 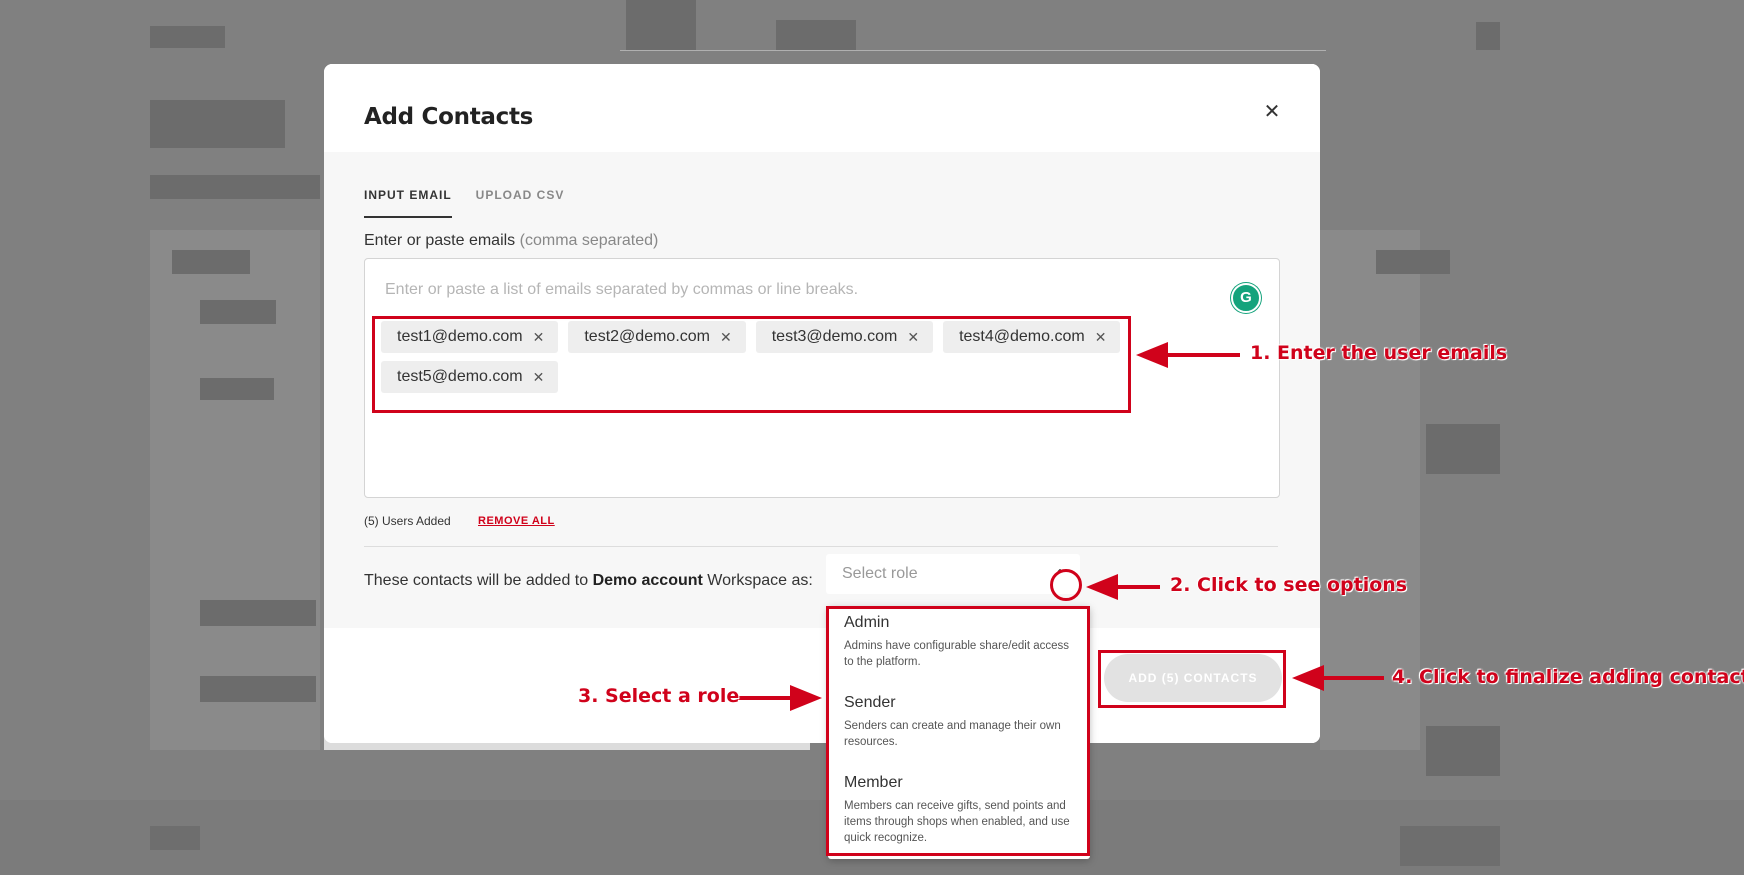 What do you see at coordinates (407, 521) in the screenshot?
I see `users-added-count: (5) Users Added` at bounding box center [407, 521].